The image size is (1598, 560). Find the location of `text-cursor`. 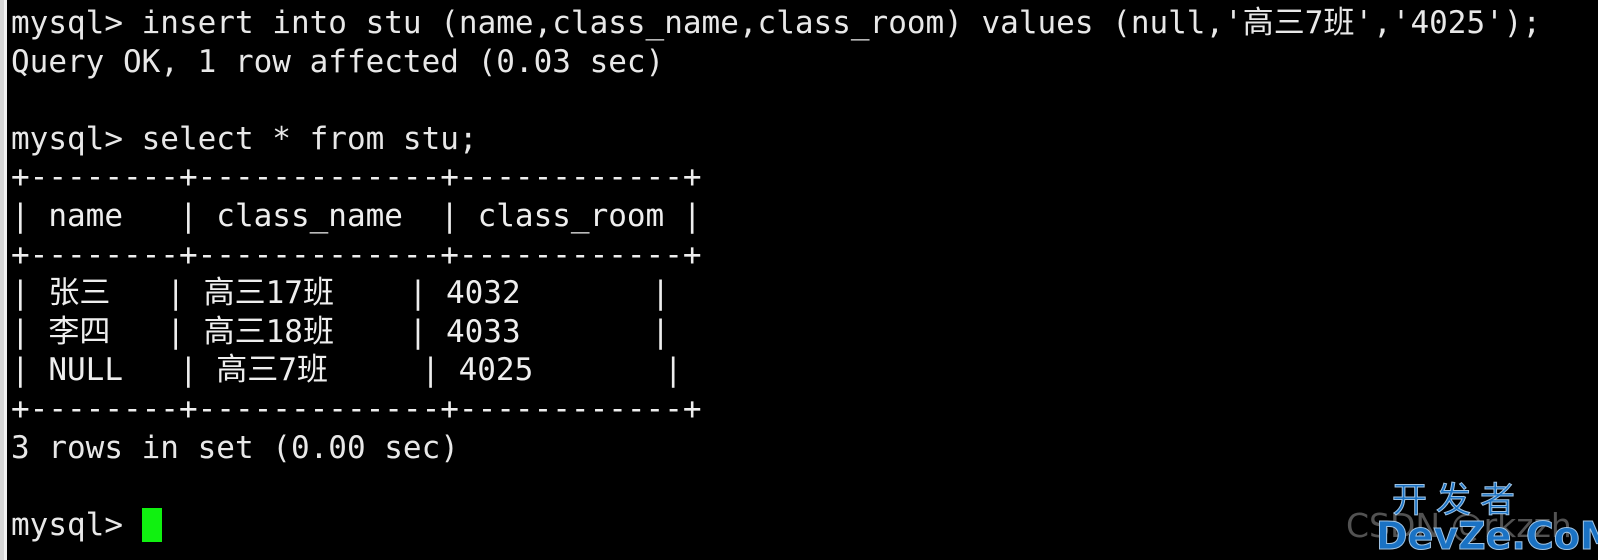

text-cursor is located at coordinates (151, 524).